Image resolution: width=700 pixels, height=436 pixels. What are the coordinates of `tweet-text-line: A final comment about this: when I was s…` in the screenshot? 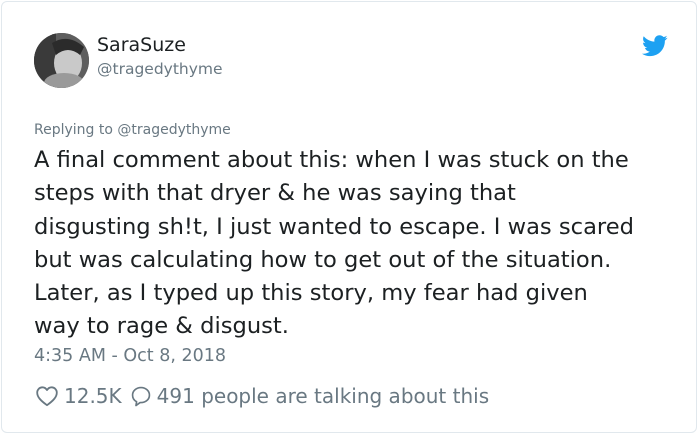 It's located at (331, 160).